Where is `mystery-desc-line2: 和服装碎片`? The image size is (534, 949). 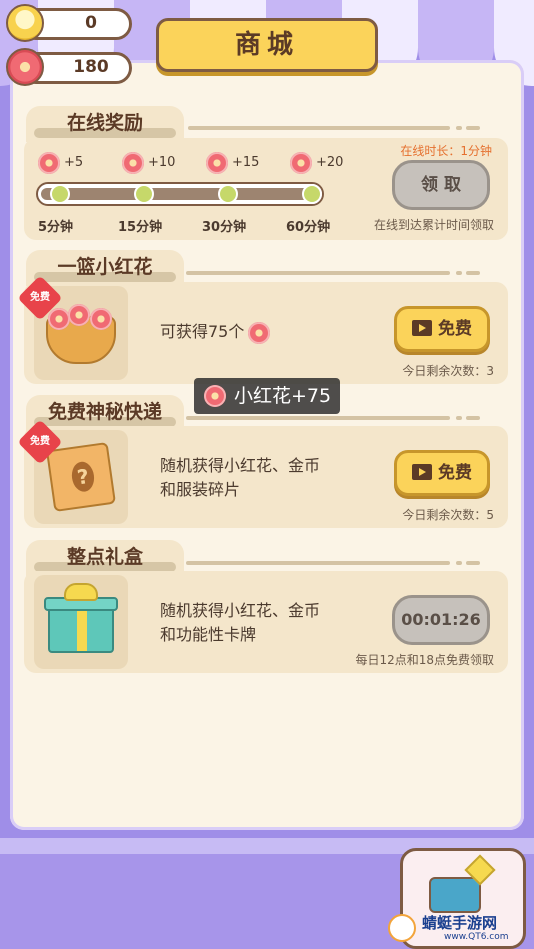 mystery-desc-line2: 和服装碎片 is located at coordinates (200, 489).